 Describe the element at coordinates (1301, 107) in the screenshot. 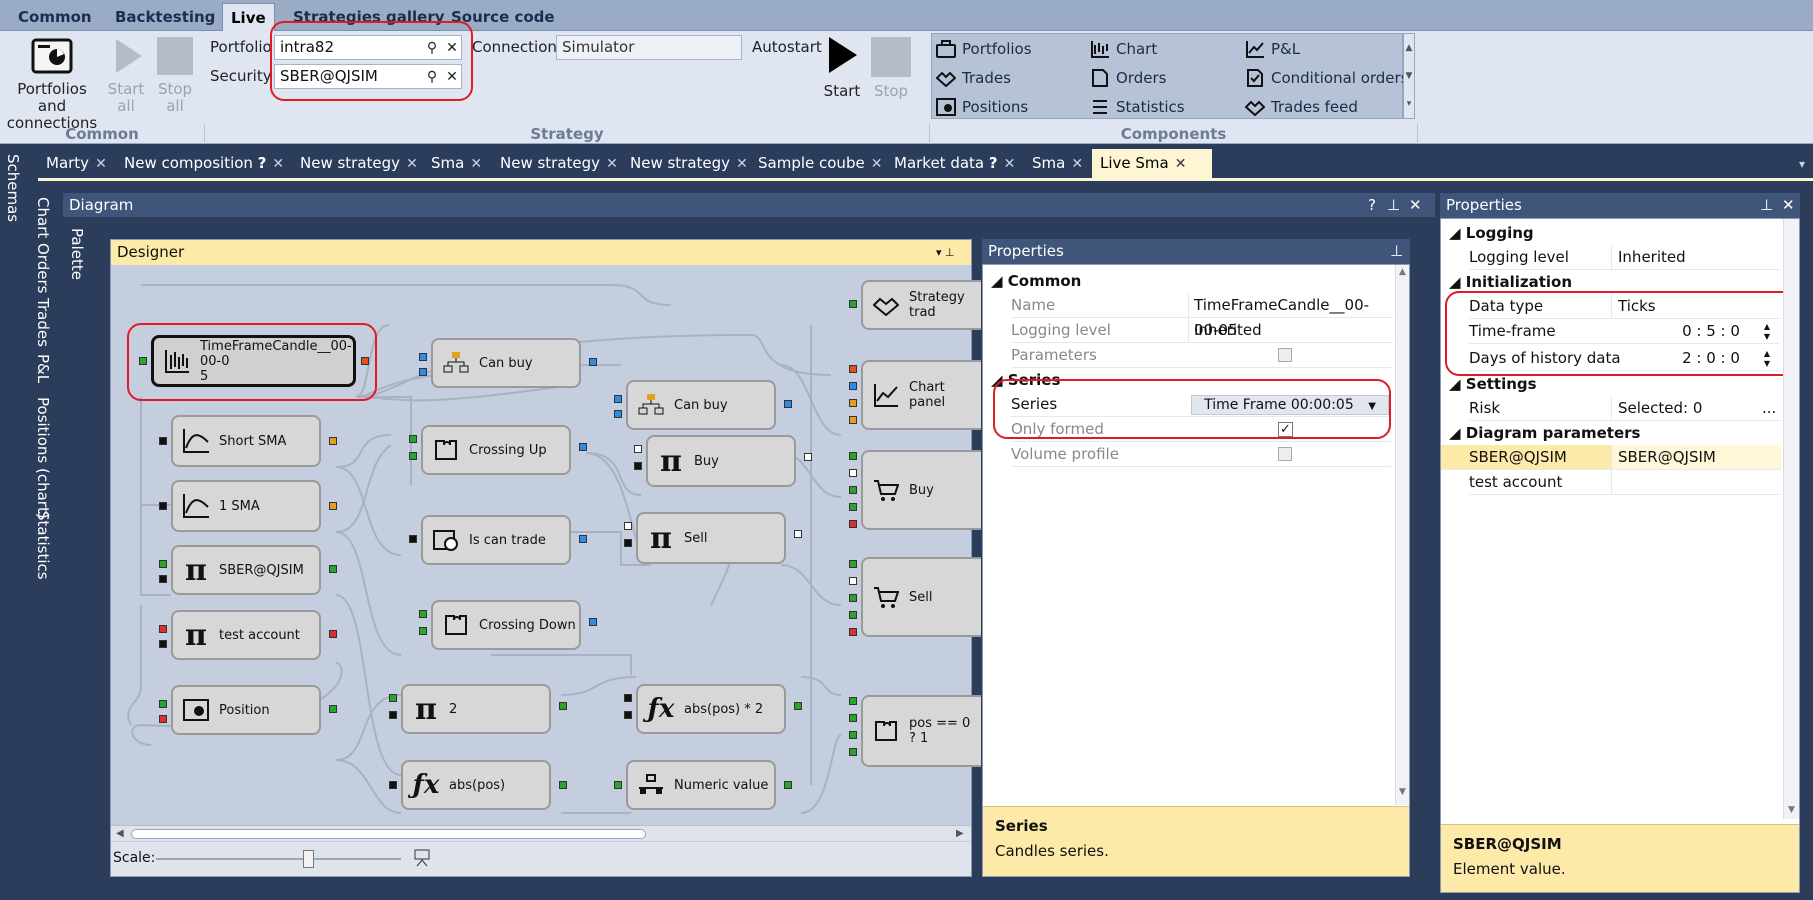

I see `component-trades-feed: Trades feed` at that location.